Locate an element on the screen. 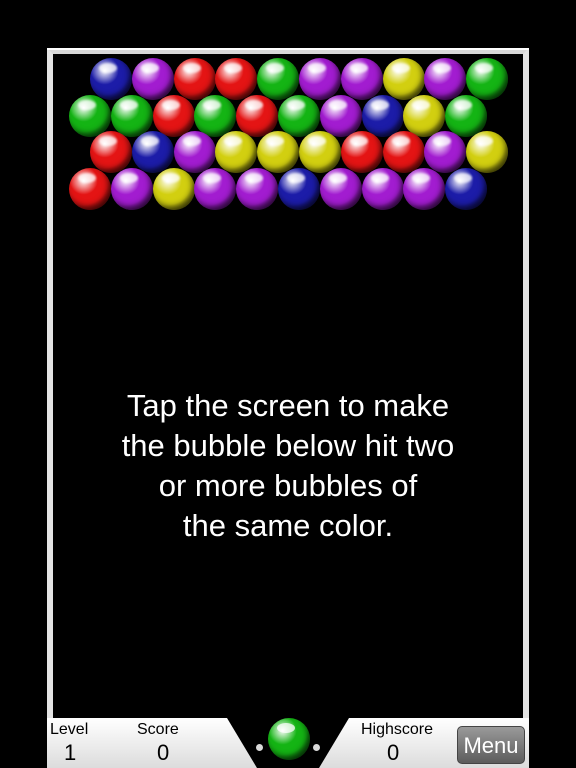  level-value: 1 is located at coordinates (70, 752).